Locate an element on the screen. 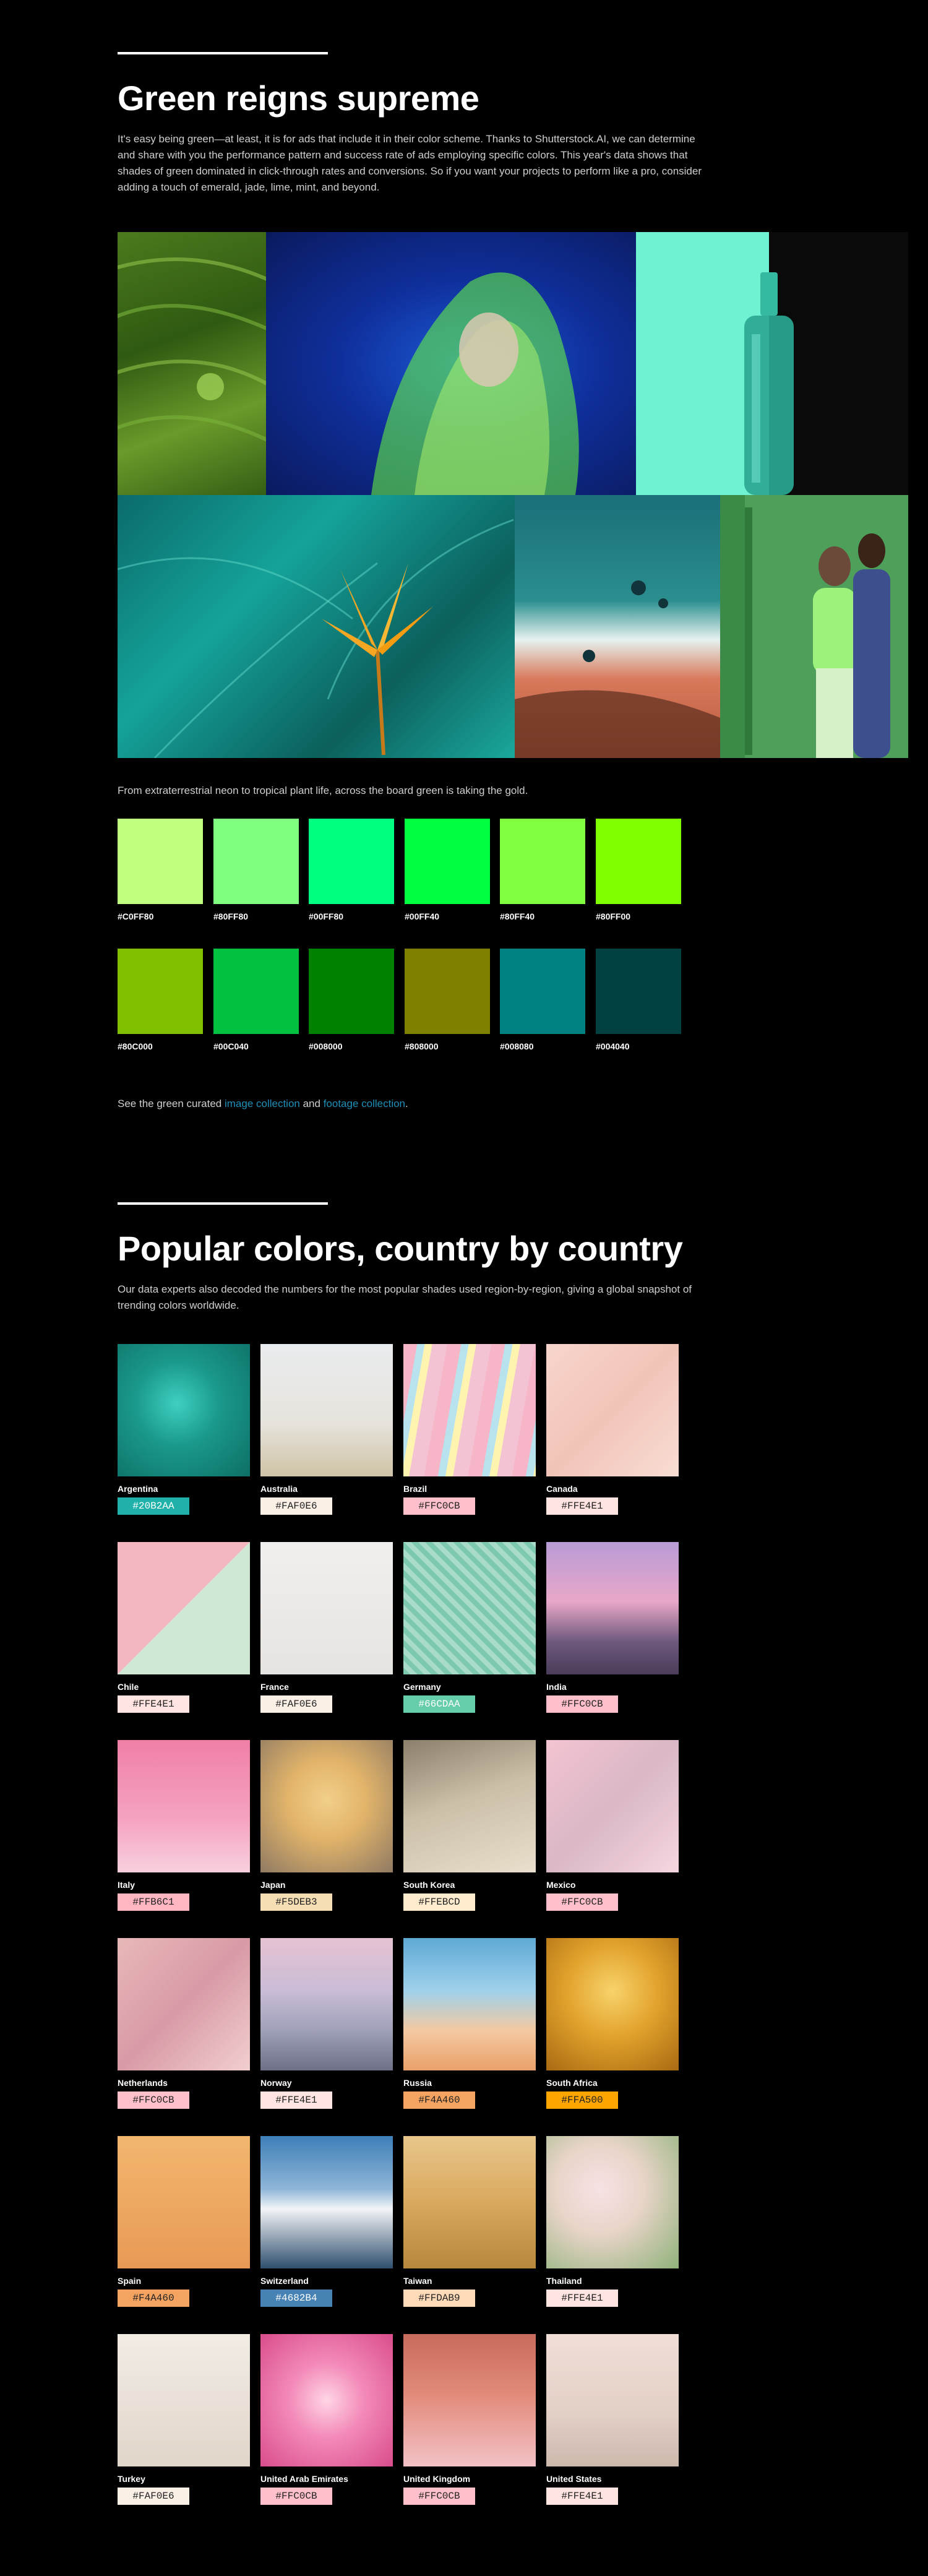  country-hex-badge: #4682B4 is located at coordinates (296, 2298).